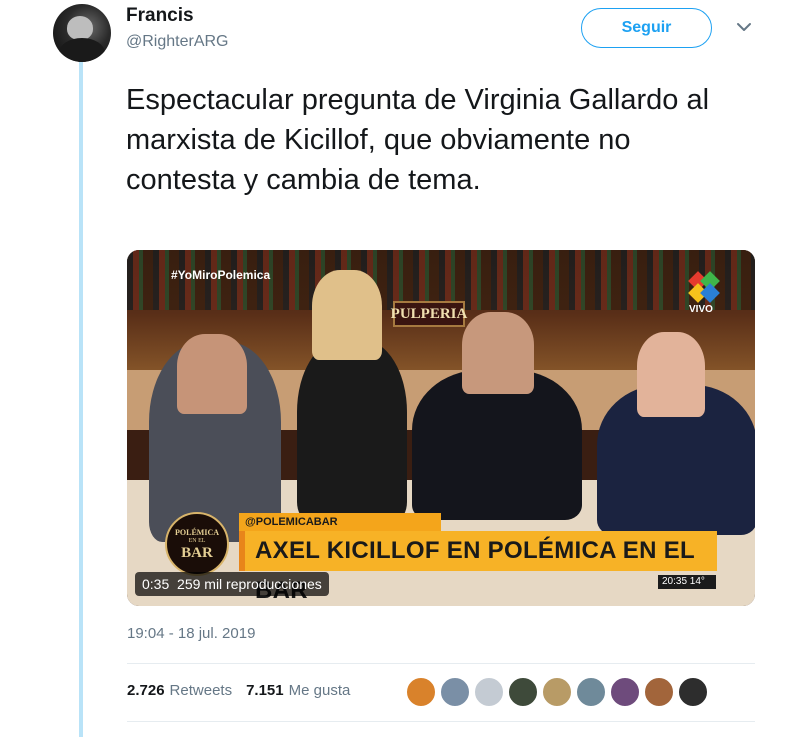  I want to click on tweet-timestamp: 19:04 - 18 jul. 2019, so click(191, 633).